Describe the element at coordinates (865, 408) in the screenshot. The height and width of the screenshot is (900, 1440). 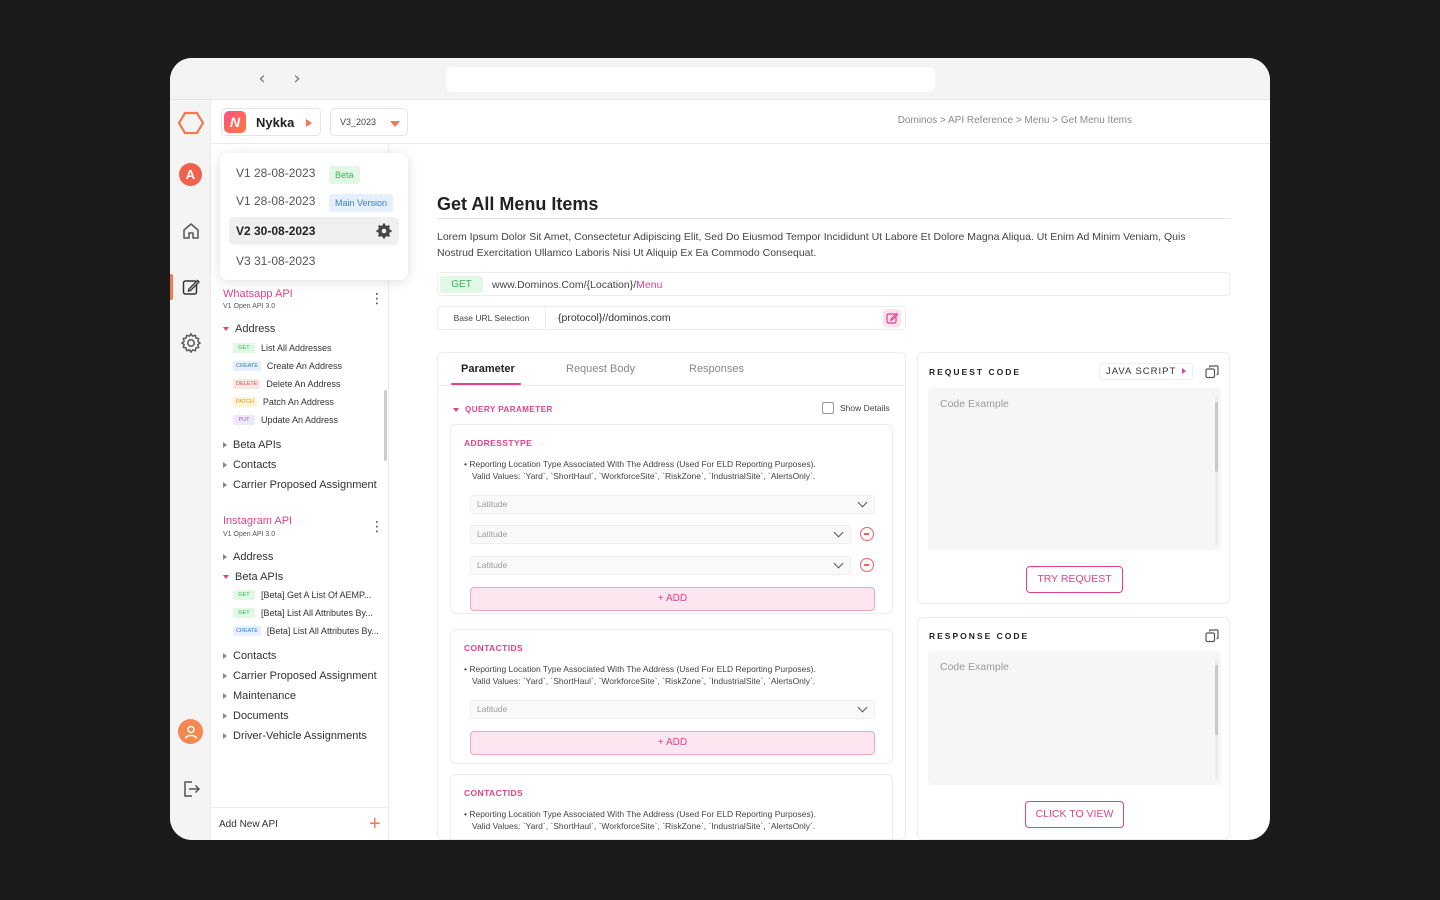
I see `show-details-label: Show Details` at that location.